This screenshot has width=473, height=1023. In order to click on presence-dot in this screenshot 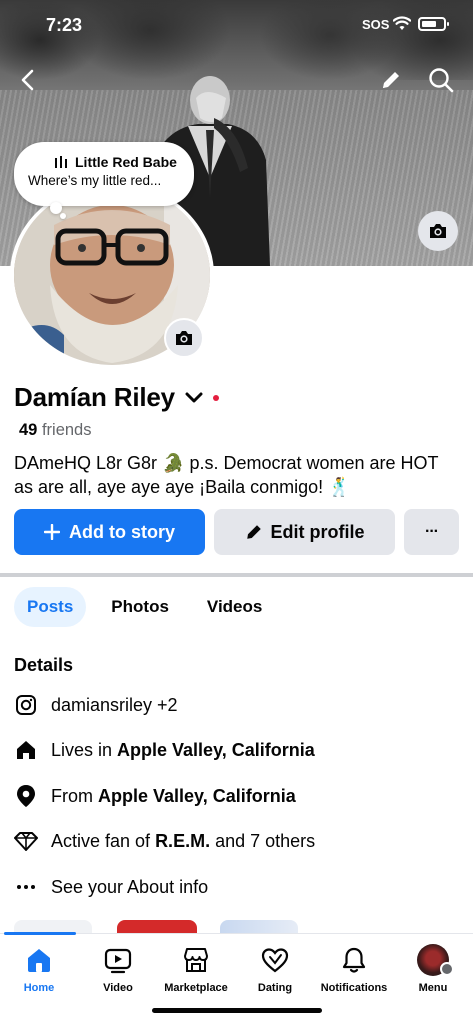, I will do `click(215, 397)`.